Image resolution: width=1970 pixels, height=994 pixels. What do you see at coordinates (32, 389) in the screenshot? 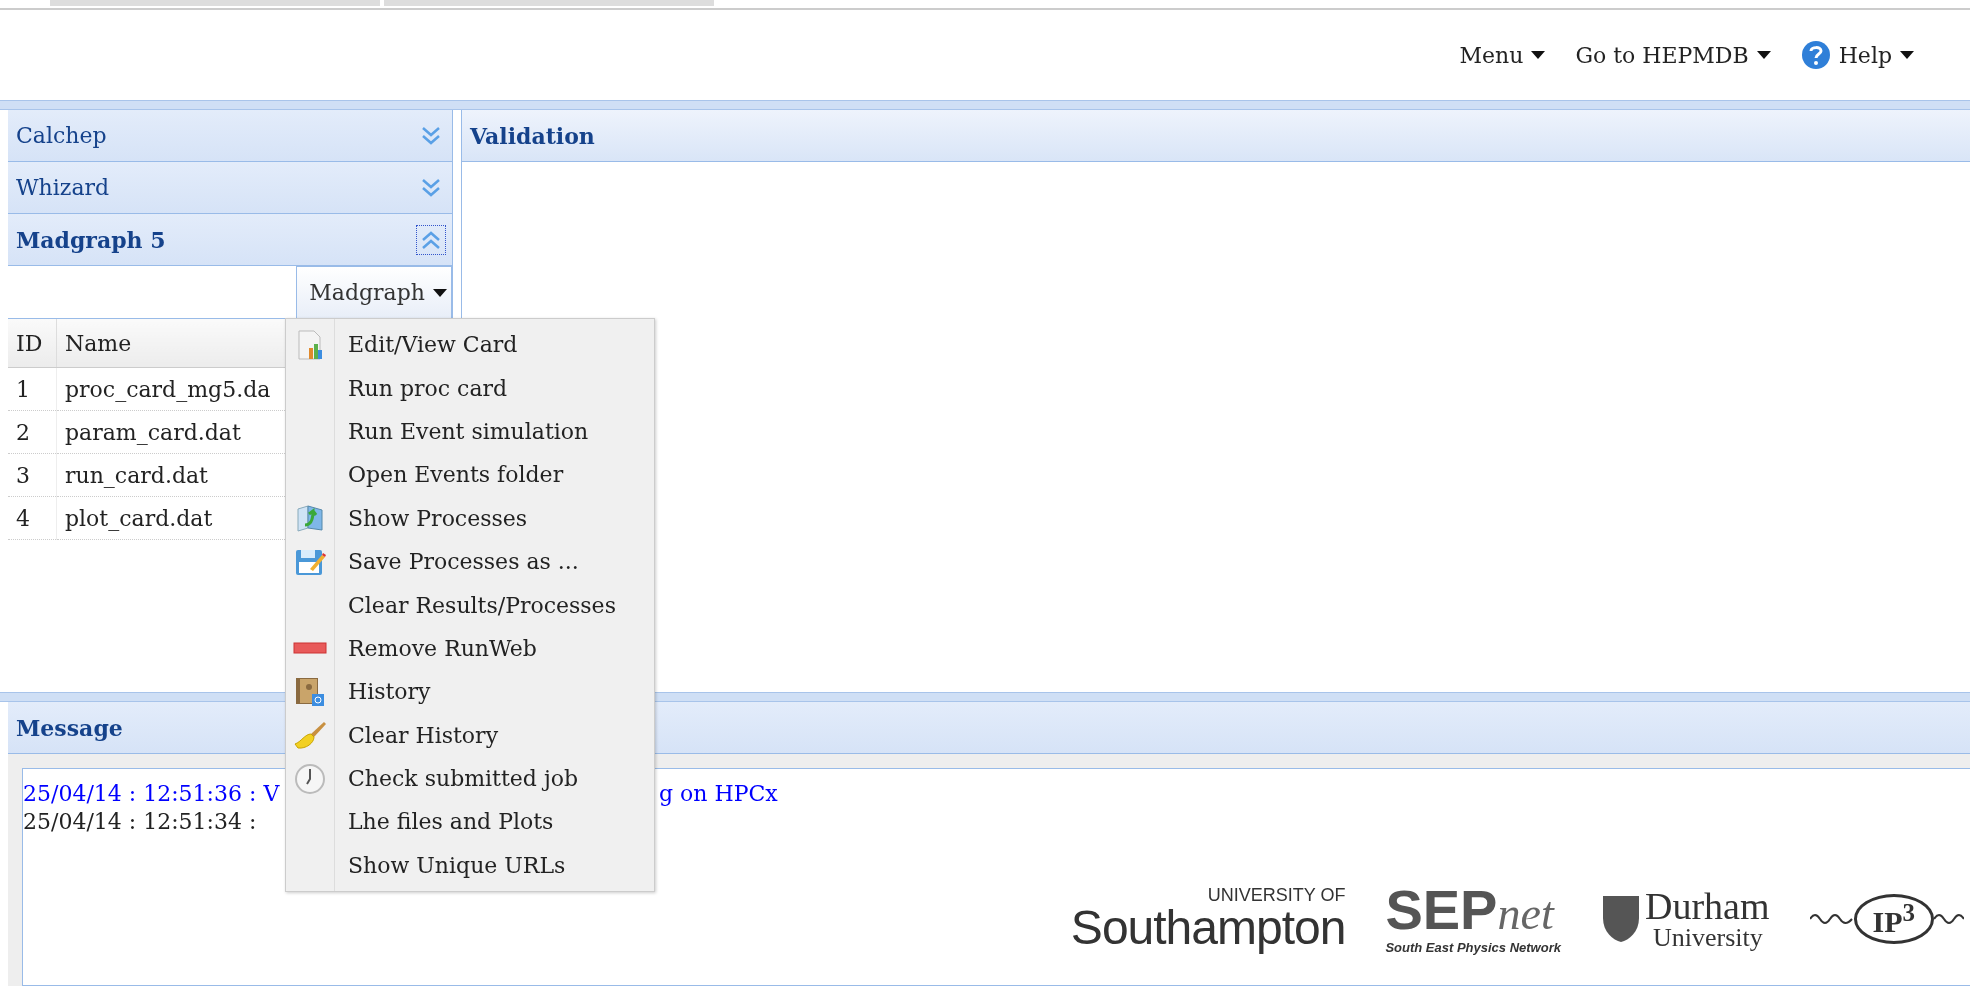
I see `table-cell: 1` at bounding box center [32, 389].